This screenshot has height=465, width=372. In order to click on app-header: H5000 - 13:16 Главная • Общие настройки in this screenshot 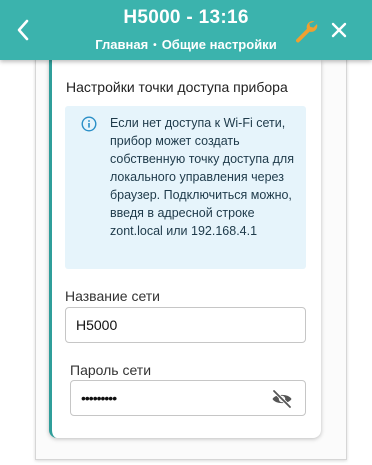, I will do `click(186, 30)`.